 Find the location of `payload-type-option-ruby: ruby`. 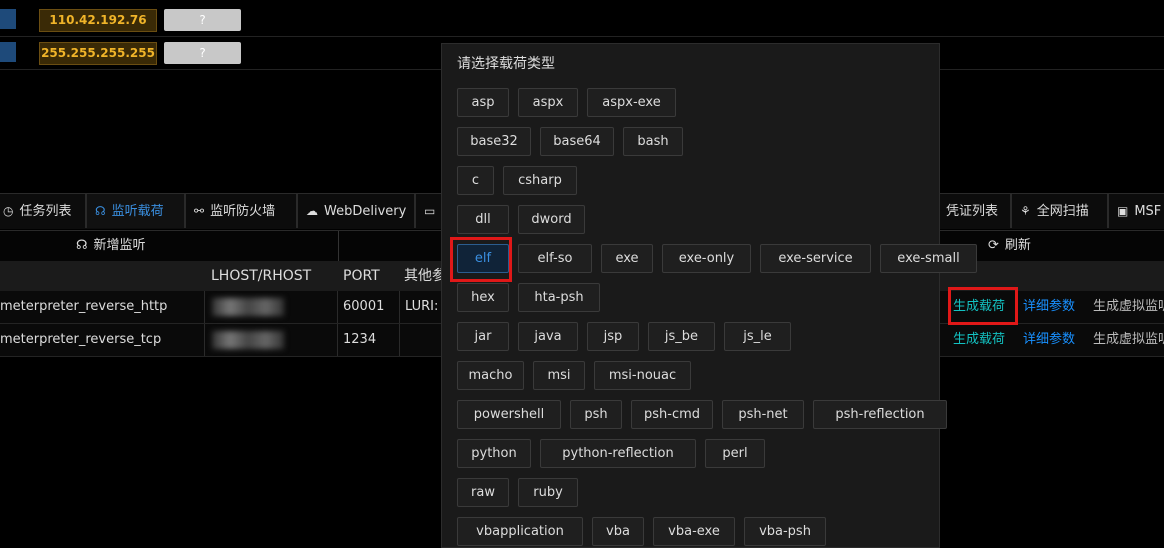

payload-type-option-ruby: ruby is located at coordinates (548, 492).